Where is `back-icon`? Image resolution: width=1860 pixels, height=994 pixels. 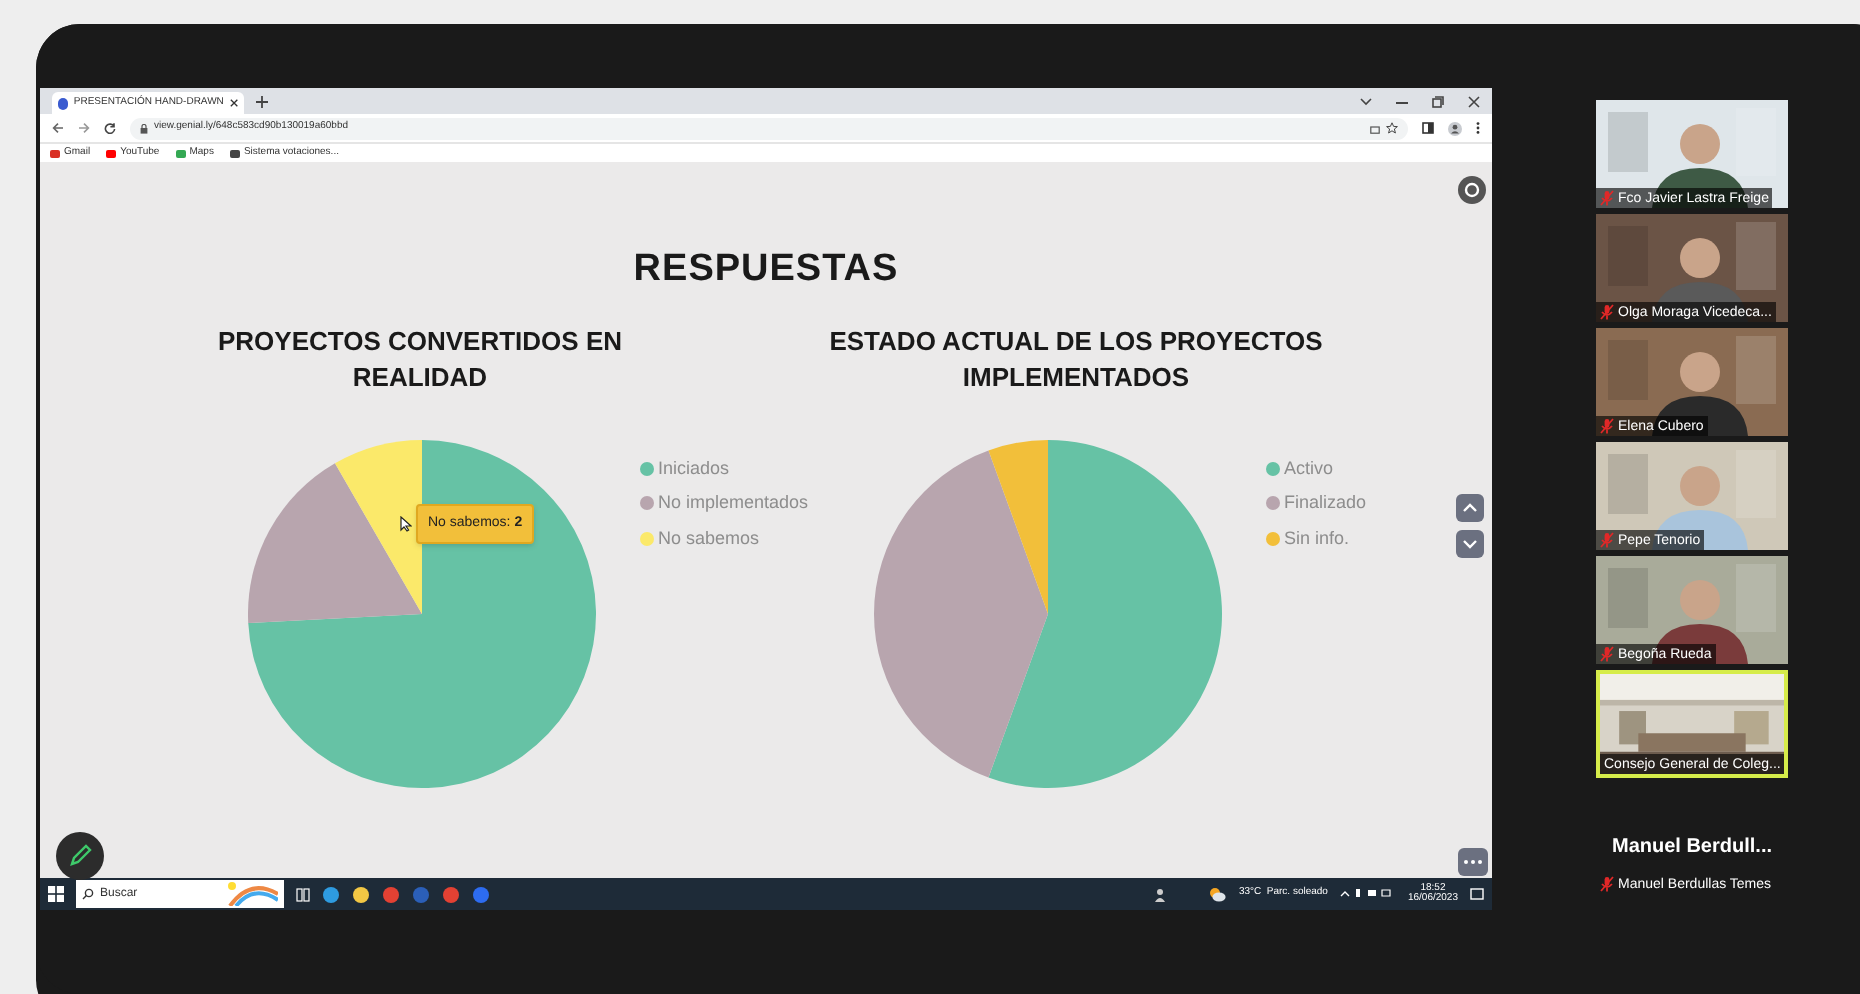 back-icon is located at coordinates (58, 128).